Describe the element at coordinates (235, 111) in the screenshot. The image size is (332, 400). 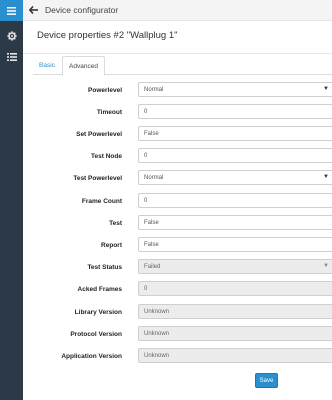
I see `timeout-input: 0` at that location.